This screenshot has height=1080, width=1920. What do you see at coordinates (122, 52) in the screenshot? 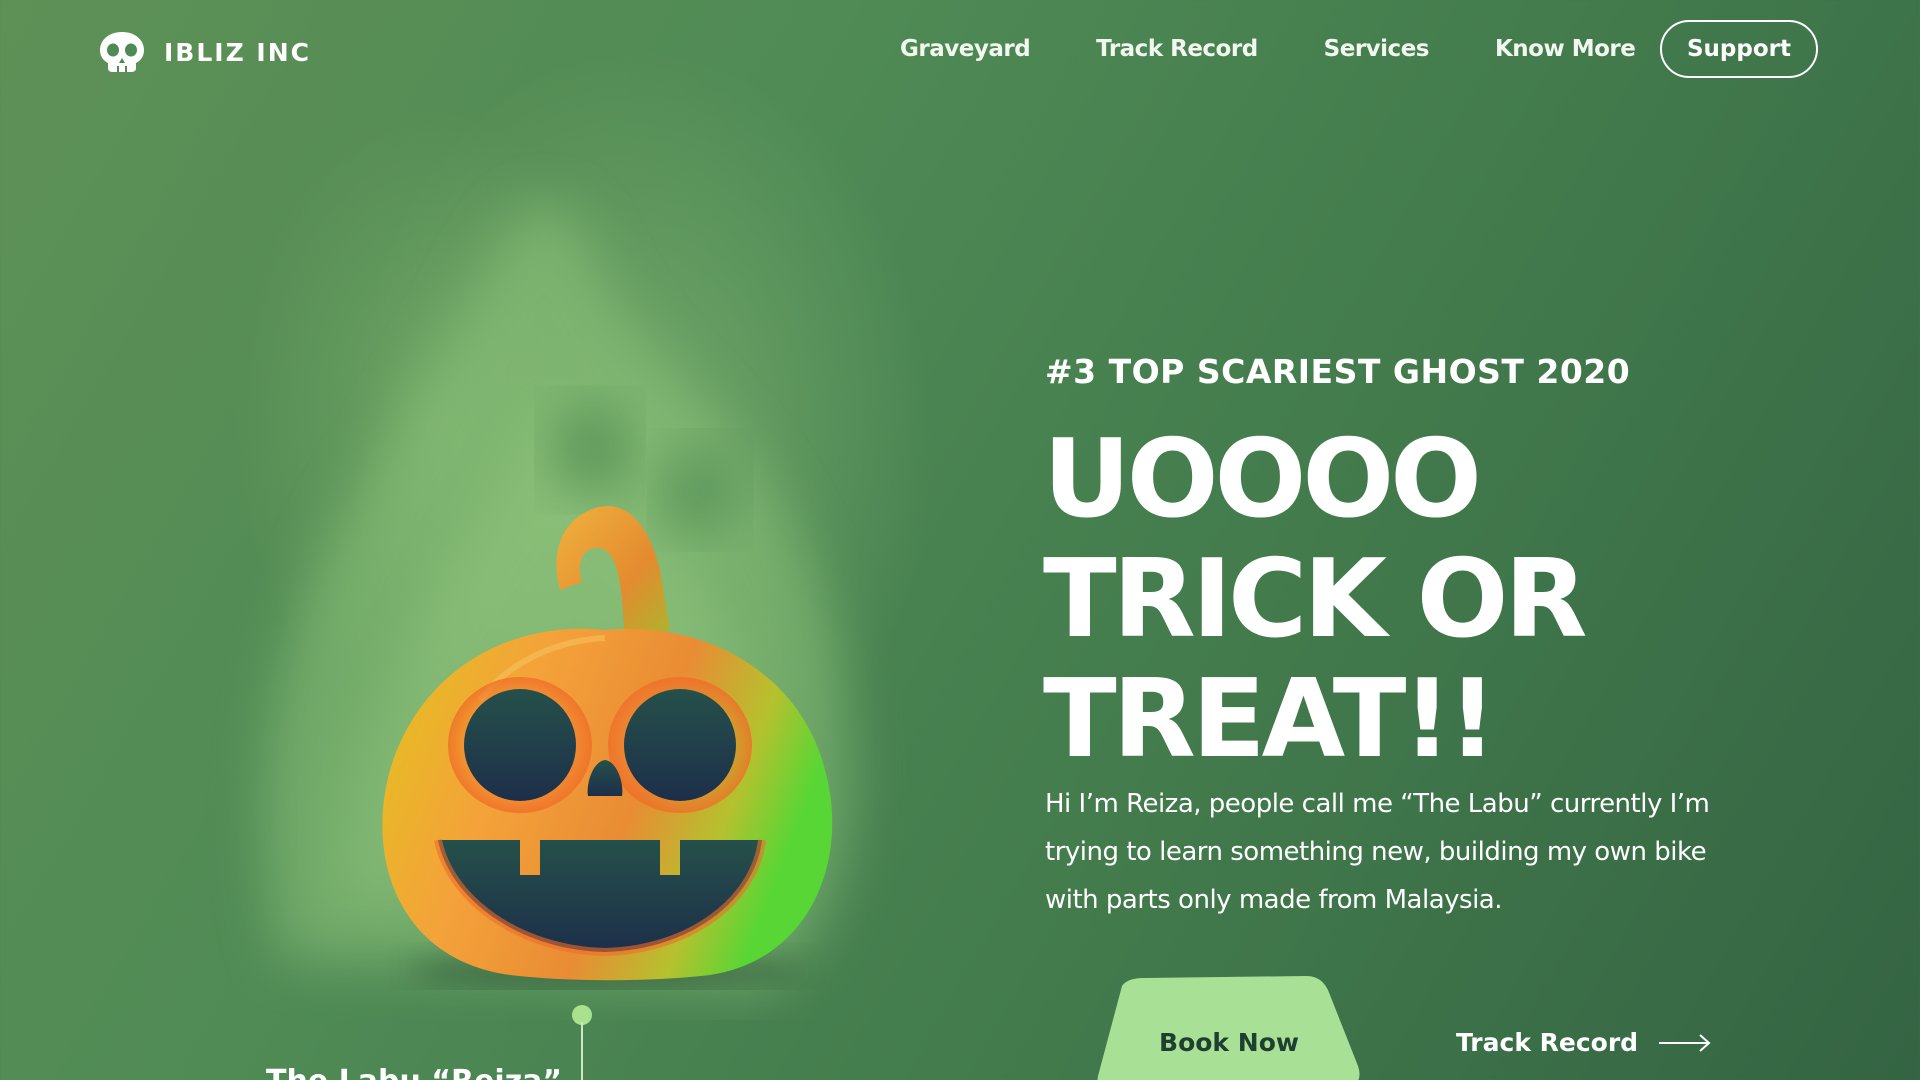
I see `skull-icon` at bounding box center [122, 52].